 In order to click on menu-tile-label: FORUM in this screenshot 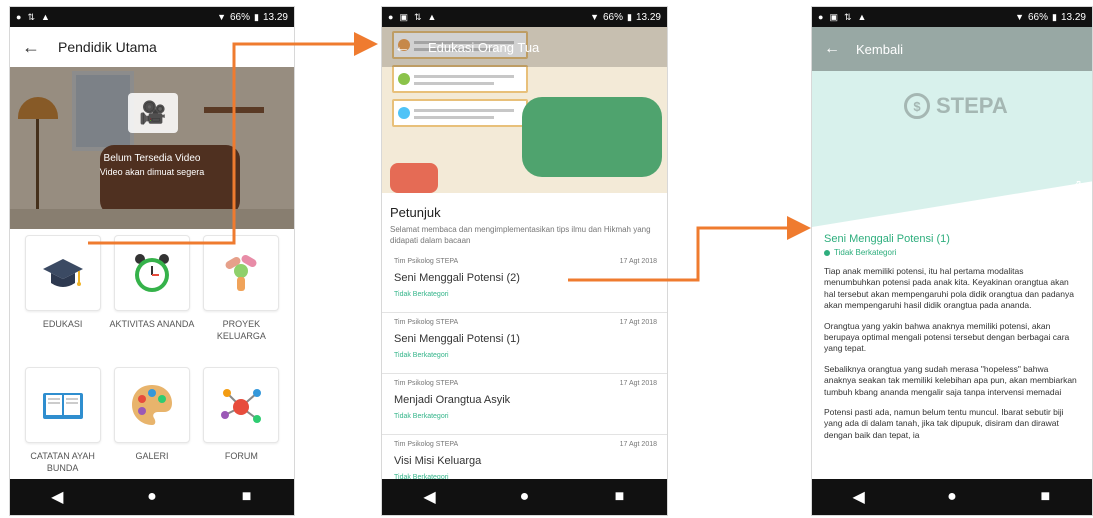, I will do `click(241, 456)`.